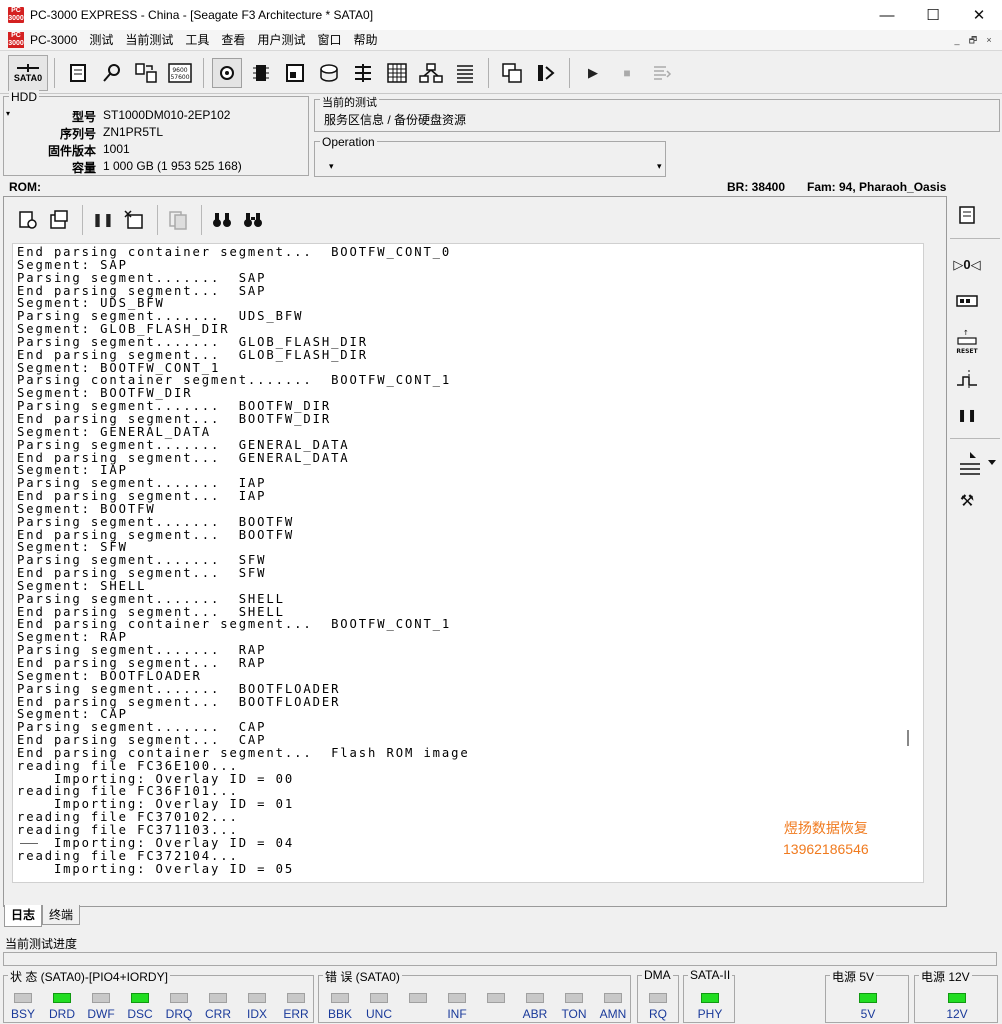 The image size is (1002, 1024). What do you see at coordinates (116, 149) in the screenshot?
I see `firmware-value: 1001` at bounding box center [116, 149].